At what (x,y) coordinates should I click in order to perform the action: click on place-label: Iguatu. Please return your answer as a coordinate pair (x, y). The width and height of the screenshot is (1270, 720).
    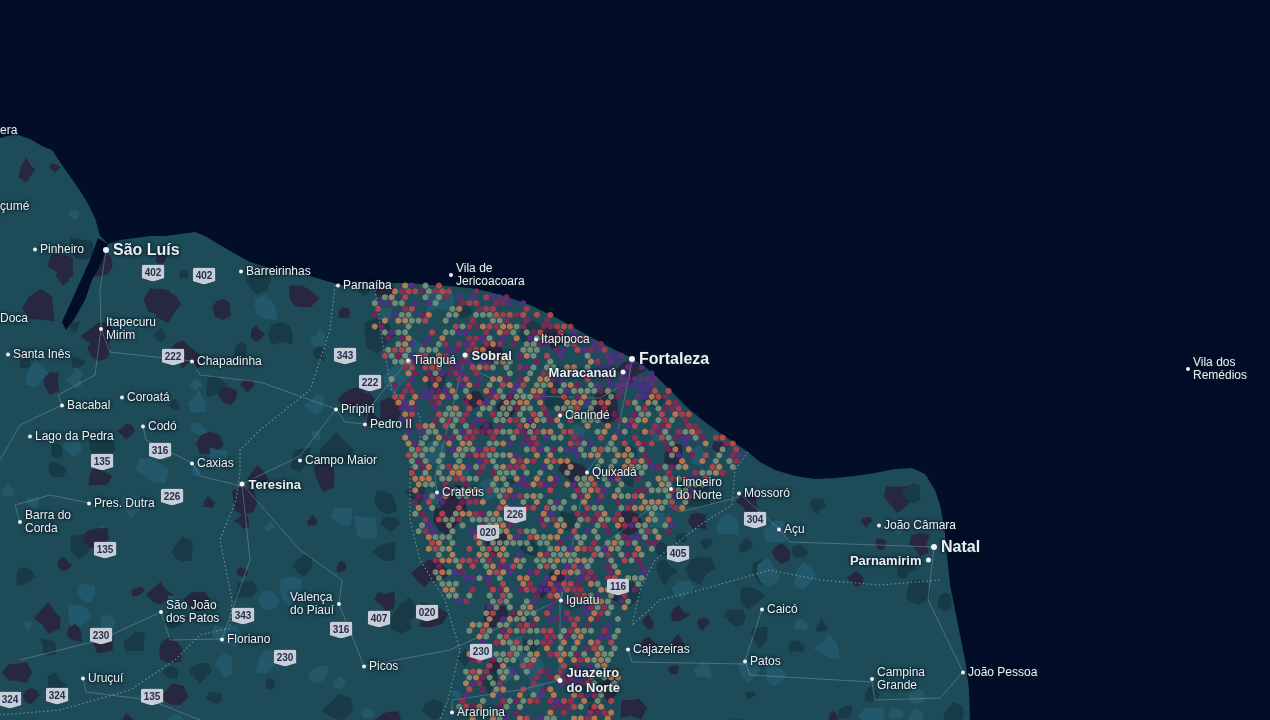
    Looking at the image, I should click on (583, 600).